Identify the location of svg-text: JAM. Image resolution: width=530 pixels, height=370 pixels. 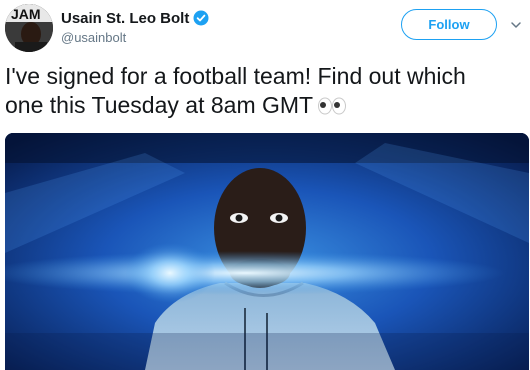
(26, 14).